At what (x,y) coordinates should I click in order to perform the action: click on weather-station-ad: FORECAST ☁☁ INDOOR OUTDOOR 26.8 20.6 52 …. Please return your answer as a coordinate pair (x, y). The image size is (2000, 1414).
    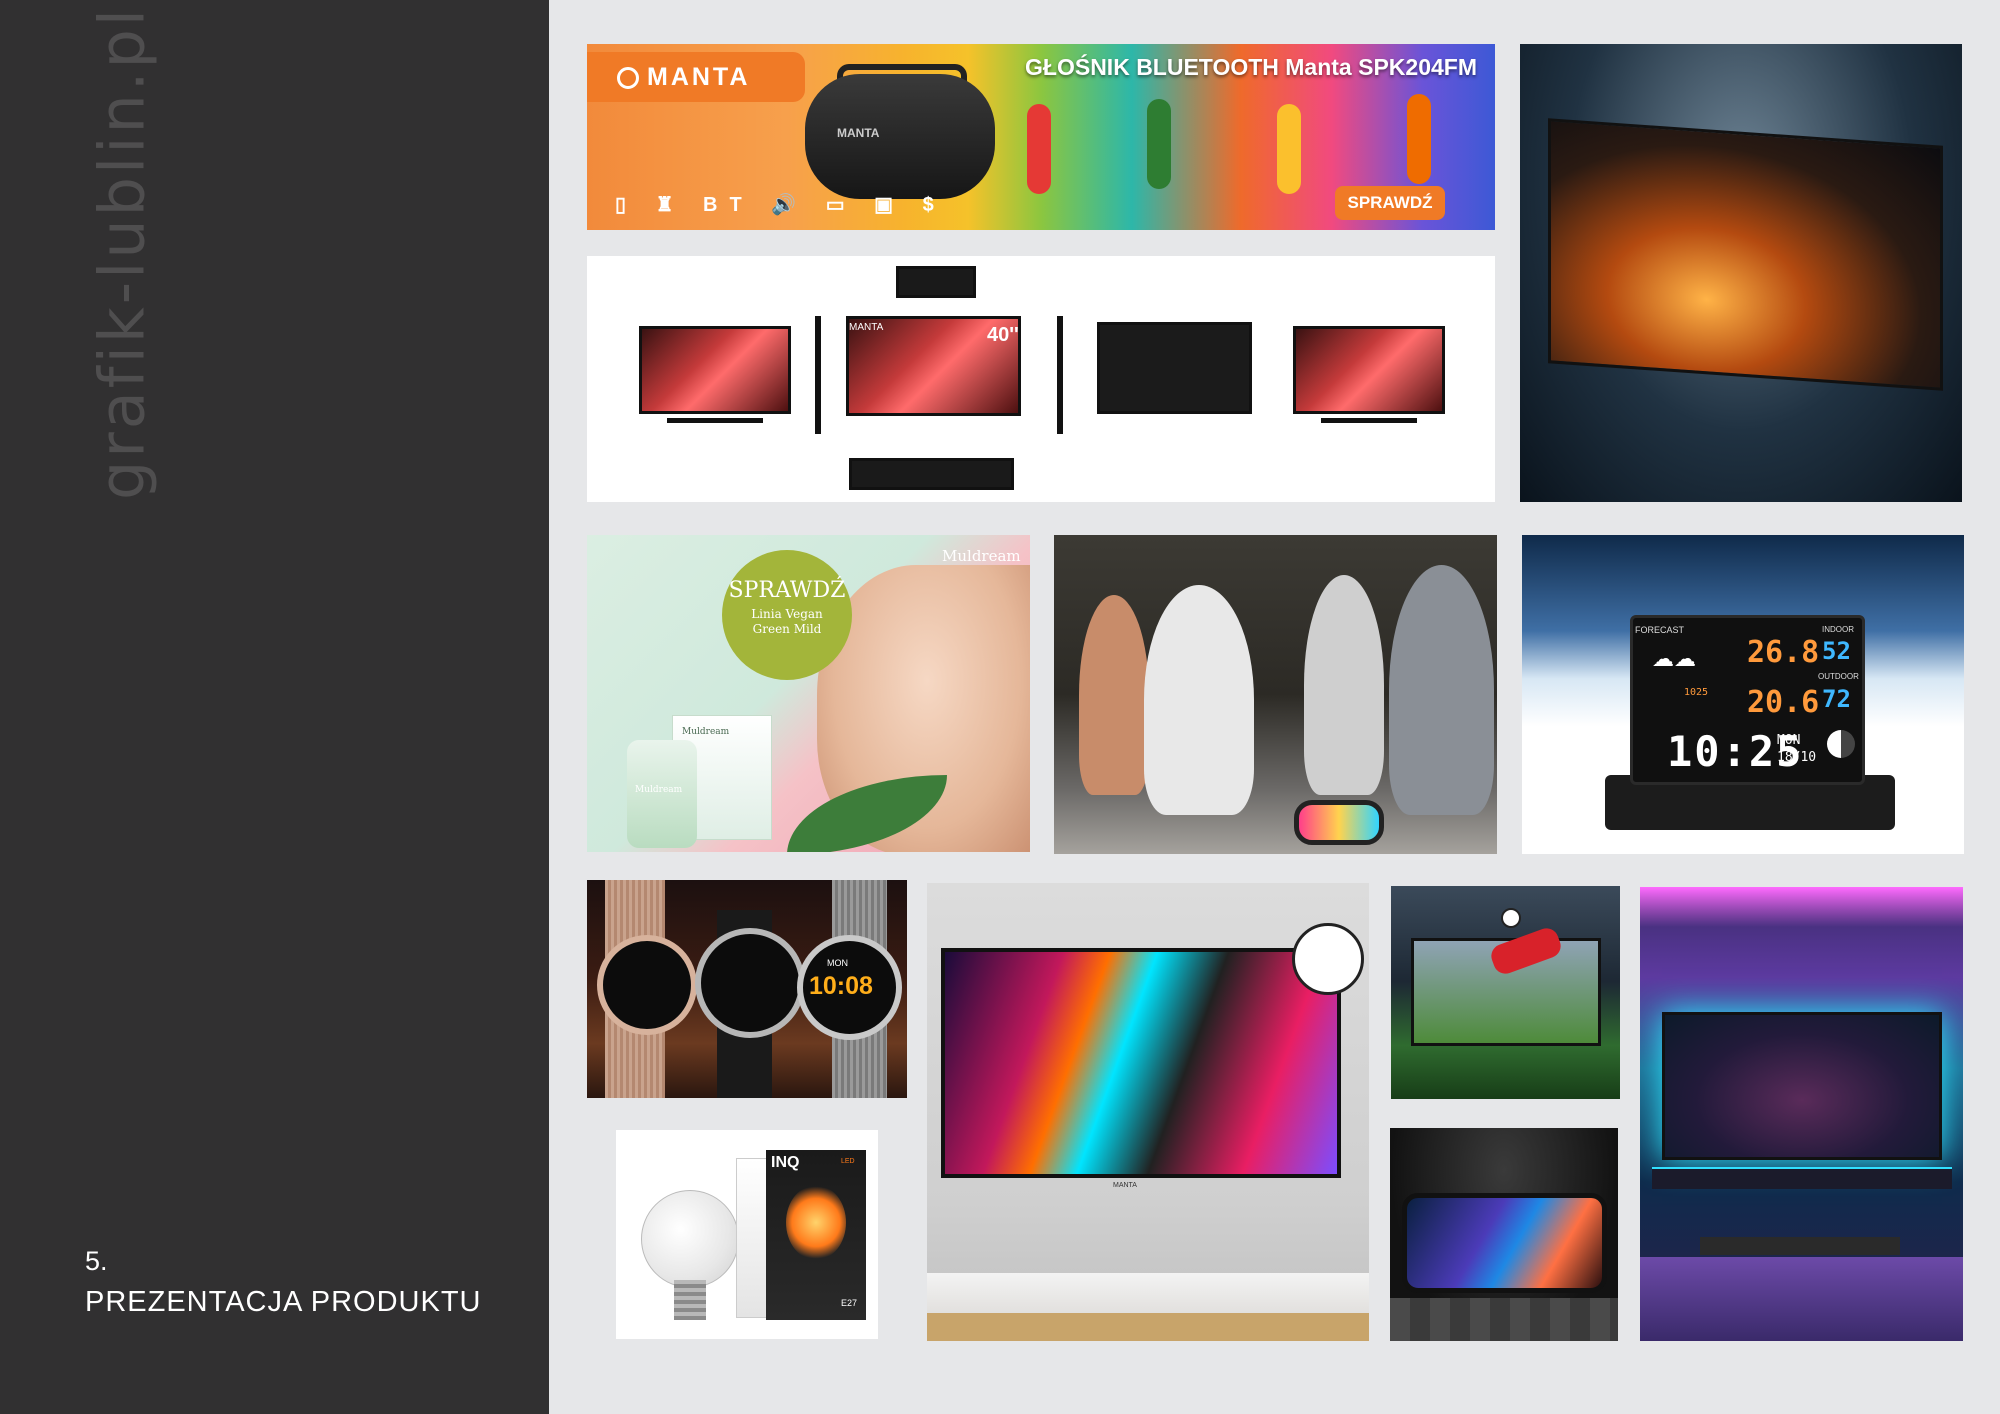
    Looking at the image, I should click on (1743, 694).